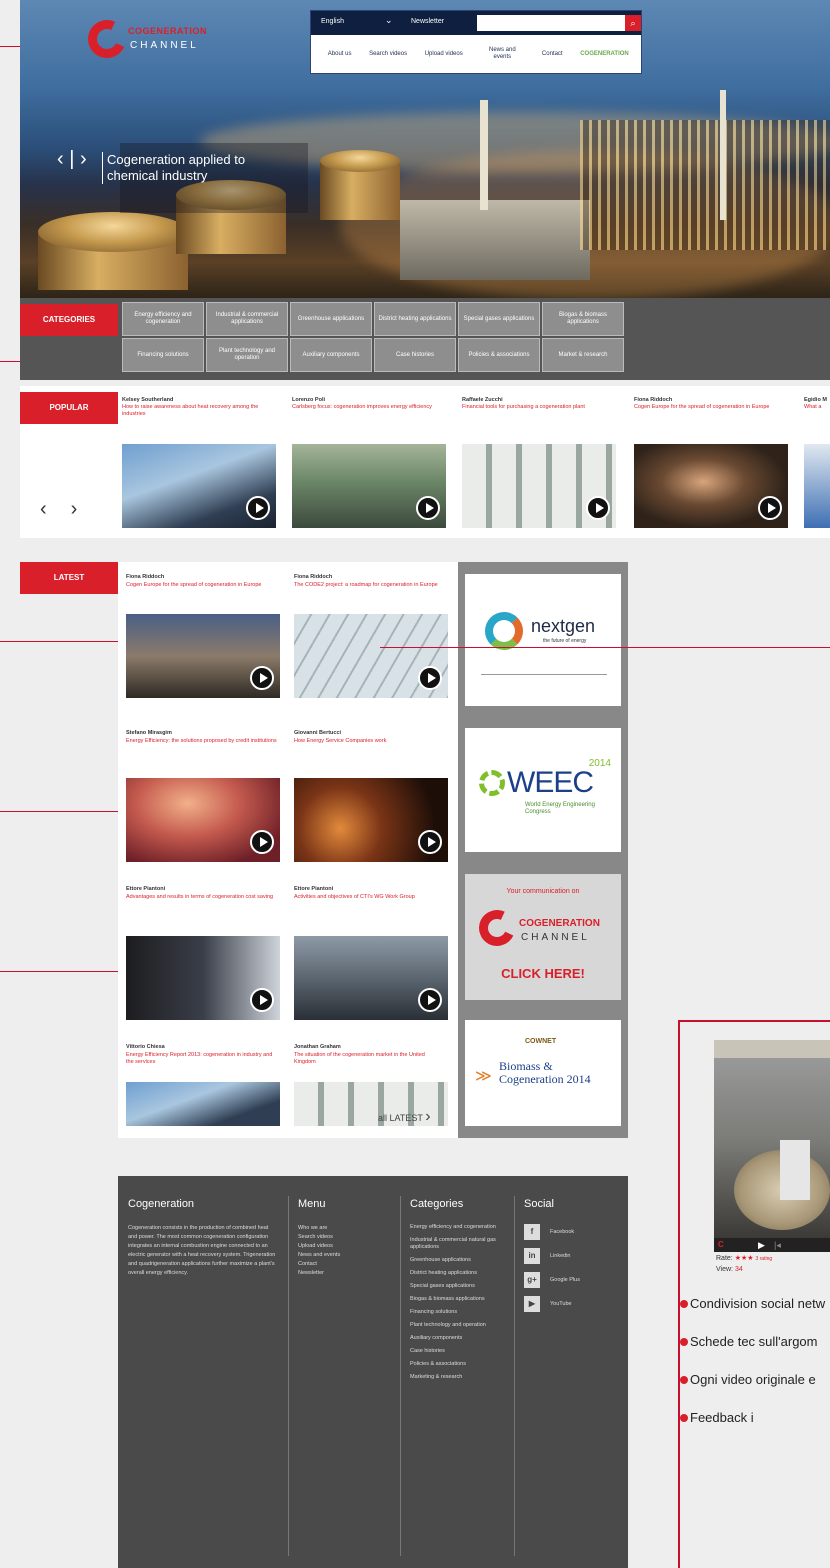  Describe the element at coordinates (163, 319) in the screenshot. I see `category-item: Energy efficiency and cogeneration` at that location.